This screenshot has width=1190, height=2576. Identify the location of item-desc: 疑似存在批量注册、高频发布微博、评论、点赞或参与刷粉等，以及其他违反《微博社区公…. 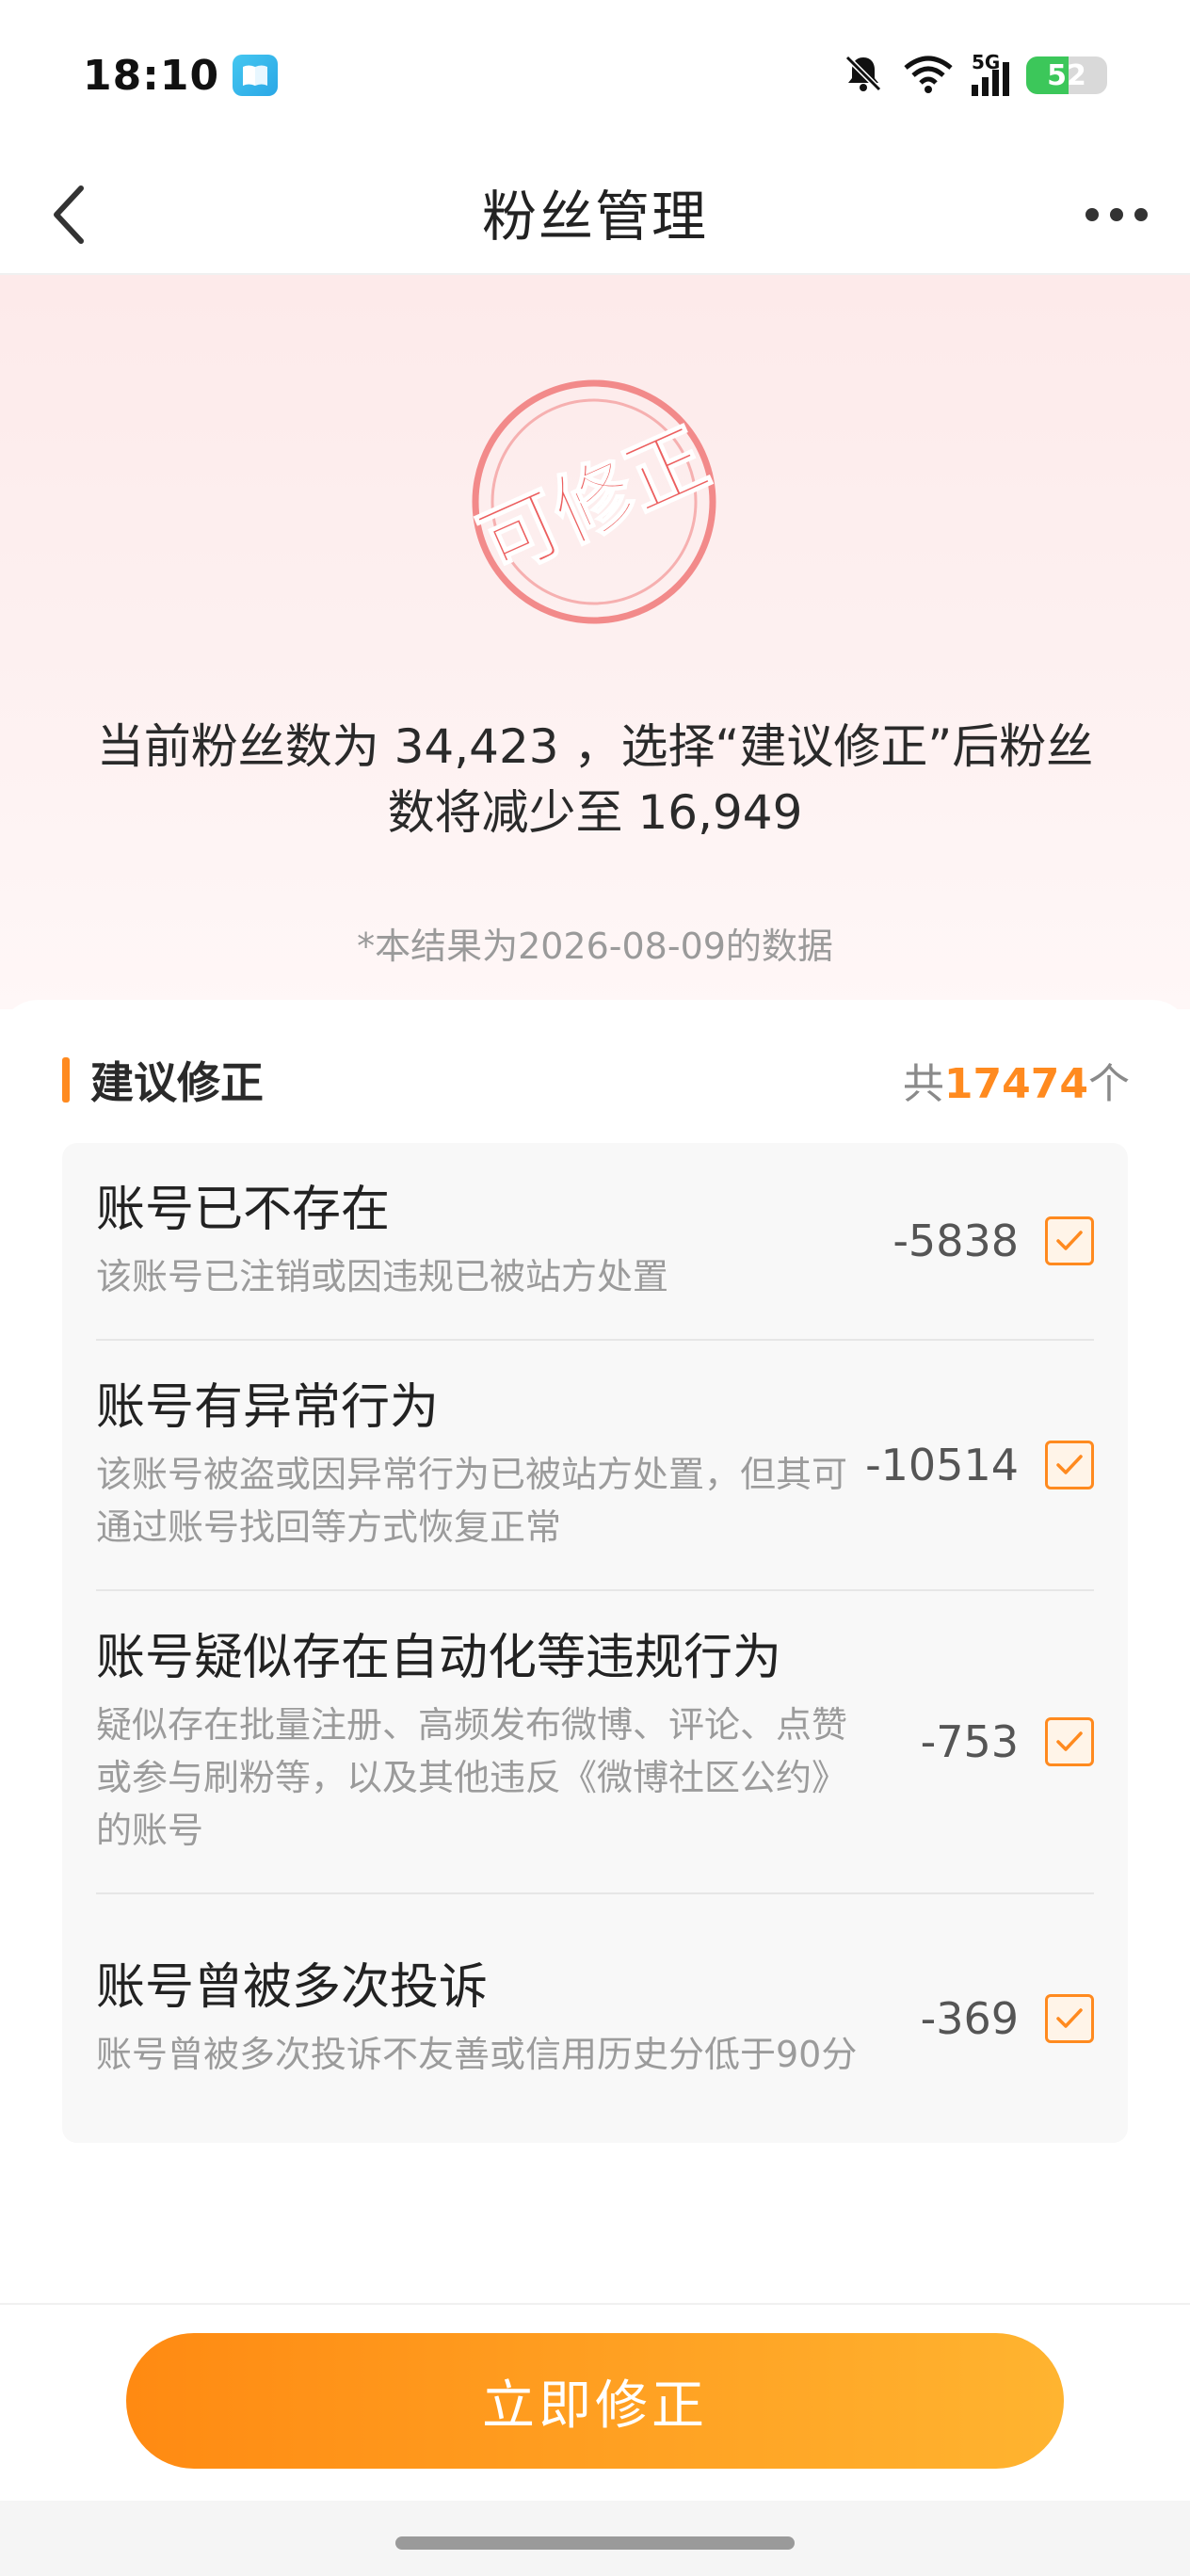
(472, 1777).